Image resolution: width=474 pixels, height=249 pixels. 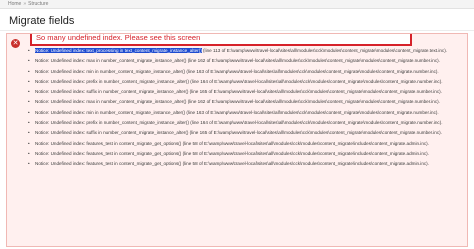 I want to click on breadcrumb-home-link: Home, so click(x=14, y=4).